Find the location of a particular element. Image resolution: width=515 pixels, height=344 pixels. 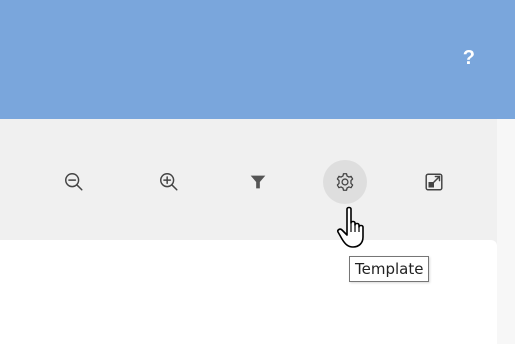

template-settings-button is located at coordinates (345, 182).